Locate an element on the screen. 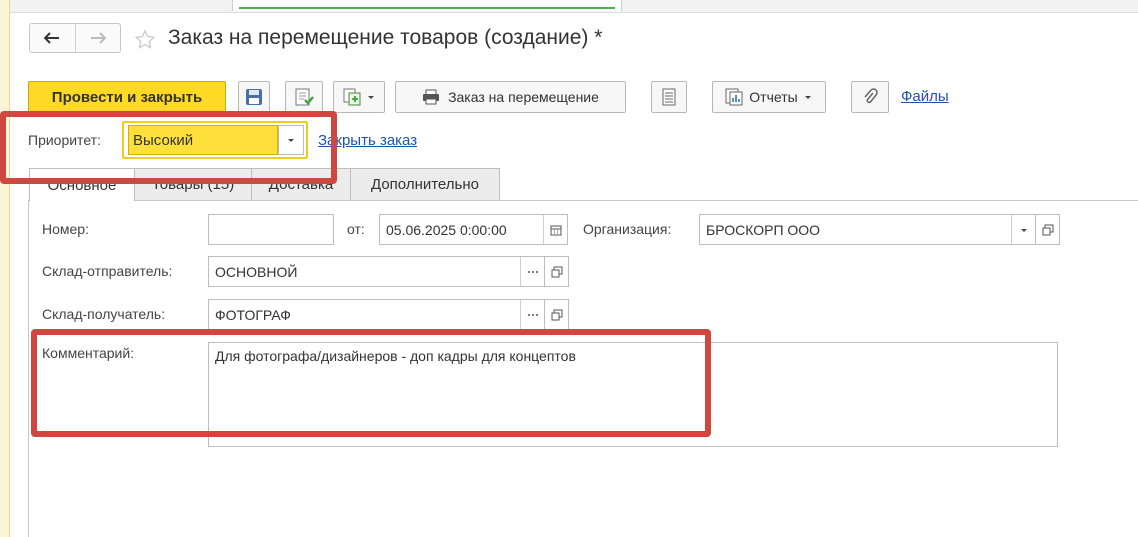  attach-button is located at coordinates (870, 97).